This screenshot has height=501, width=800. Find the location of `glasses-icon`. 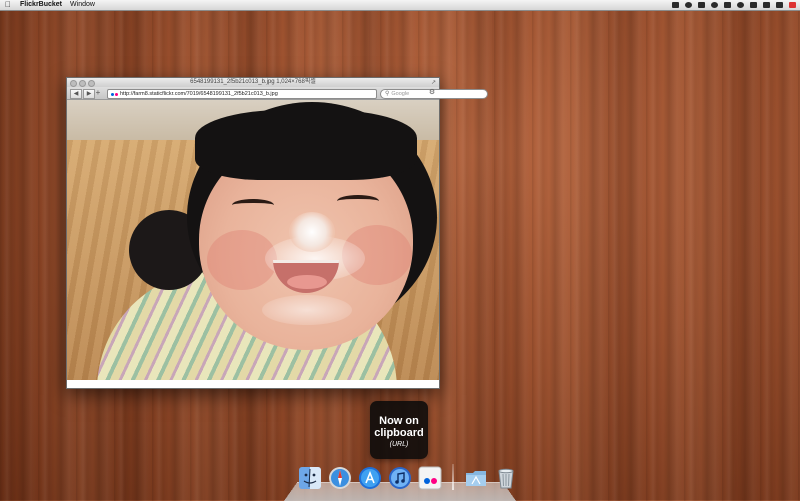

glasses-icon is located at coordinates (727, 5).